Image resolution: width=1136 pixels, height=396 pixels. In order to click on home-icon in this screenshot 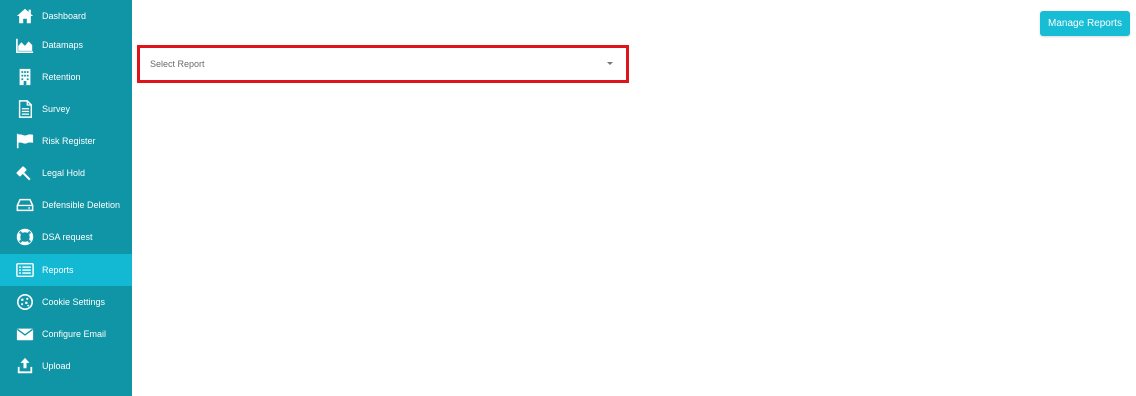, I will do `click(25, 16)`.